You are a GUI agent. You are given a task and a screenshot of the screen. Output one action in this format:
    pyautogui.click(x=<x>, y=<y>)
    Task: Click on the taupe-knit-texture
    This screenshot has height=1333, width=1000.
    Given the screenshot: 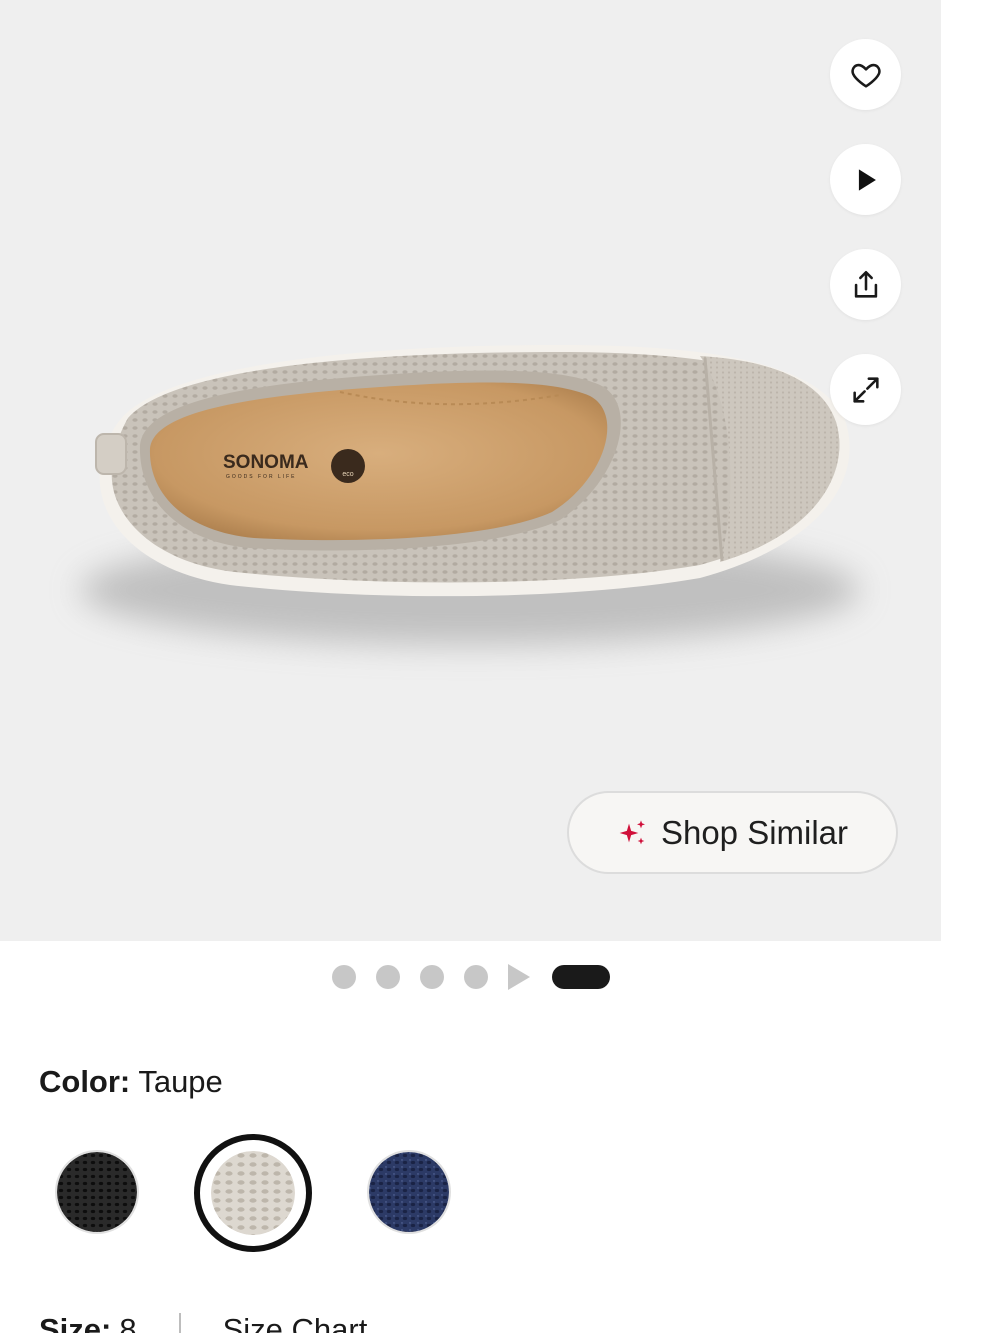 What is the action you would take?
    pyautogui.click(x=253, y=1193)
    